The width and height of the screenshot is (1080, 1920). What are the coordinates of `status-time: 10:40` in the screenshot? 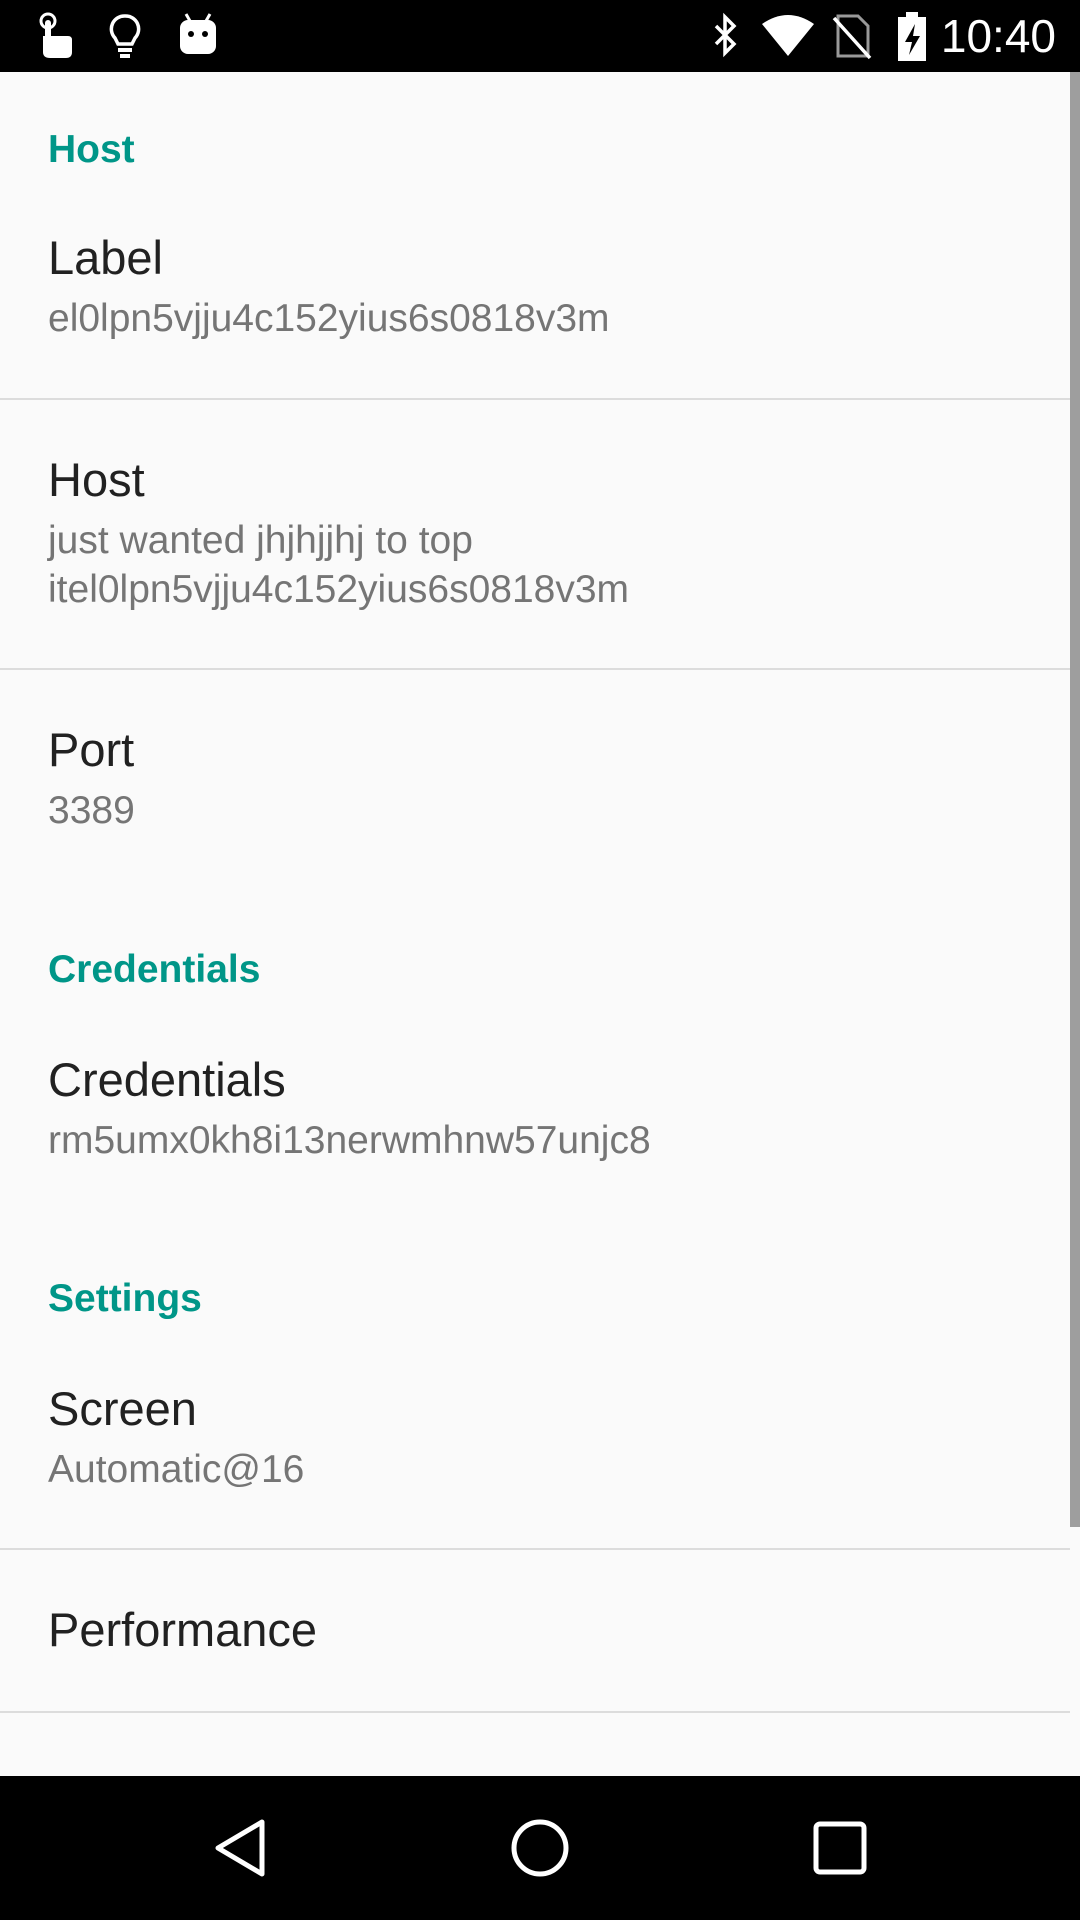 It's located at (998, 36).